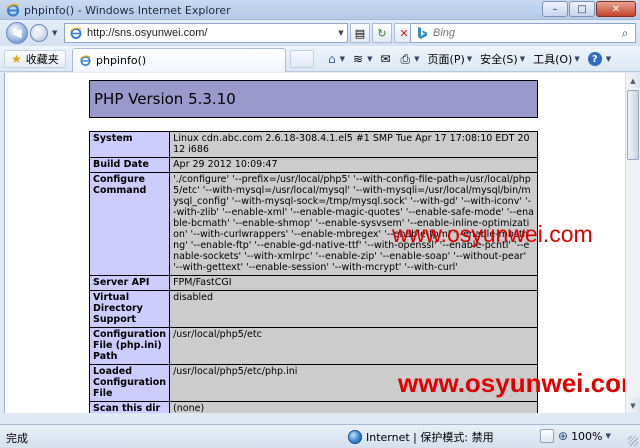  What do you see at coordinates (555, 9) in the screenshot?
I see `minimize-button: –` at bounding box center [555, 9].